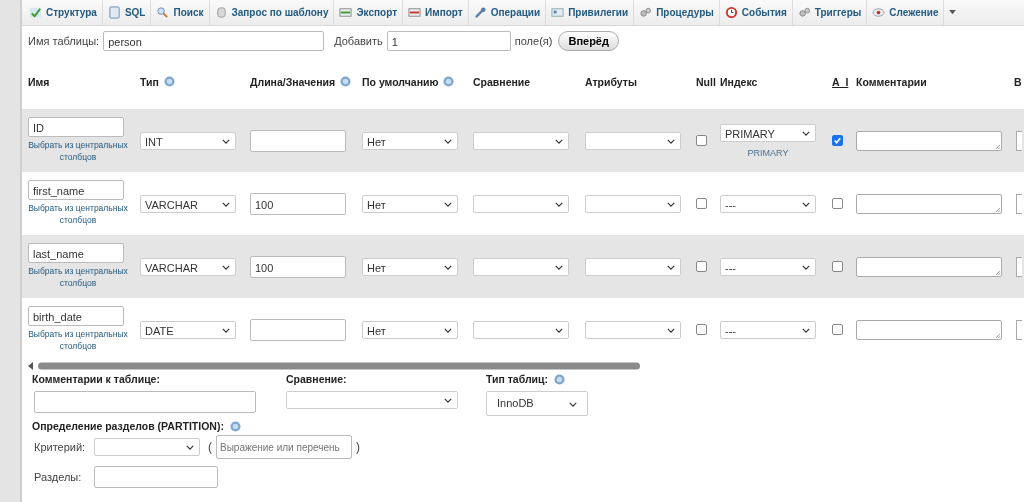  Describe the element at coordinates (537, 403) in the screenshot. I see `engine-select: InnoDB` at that location.